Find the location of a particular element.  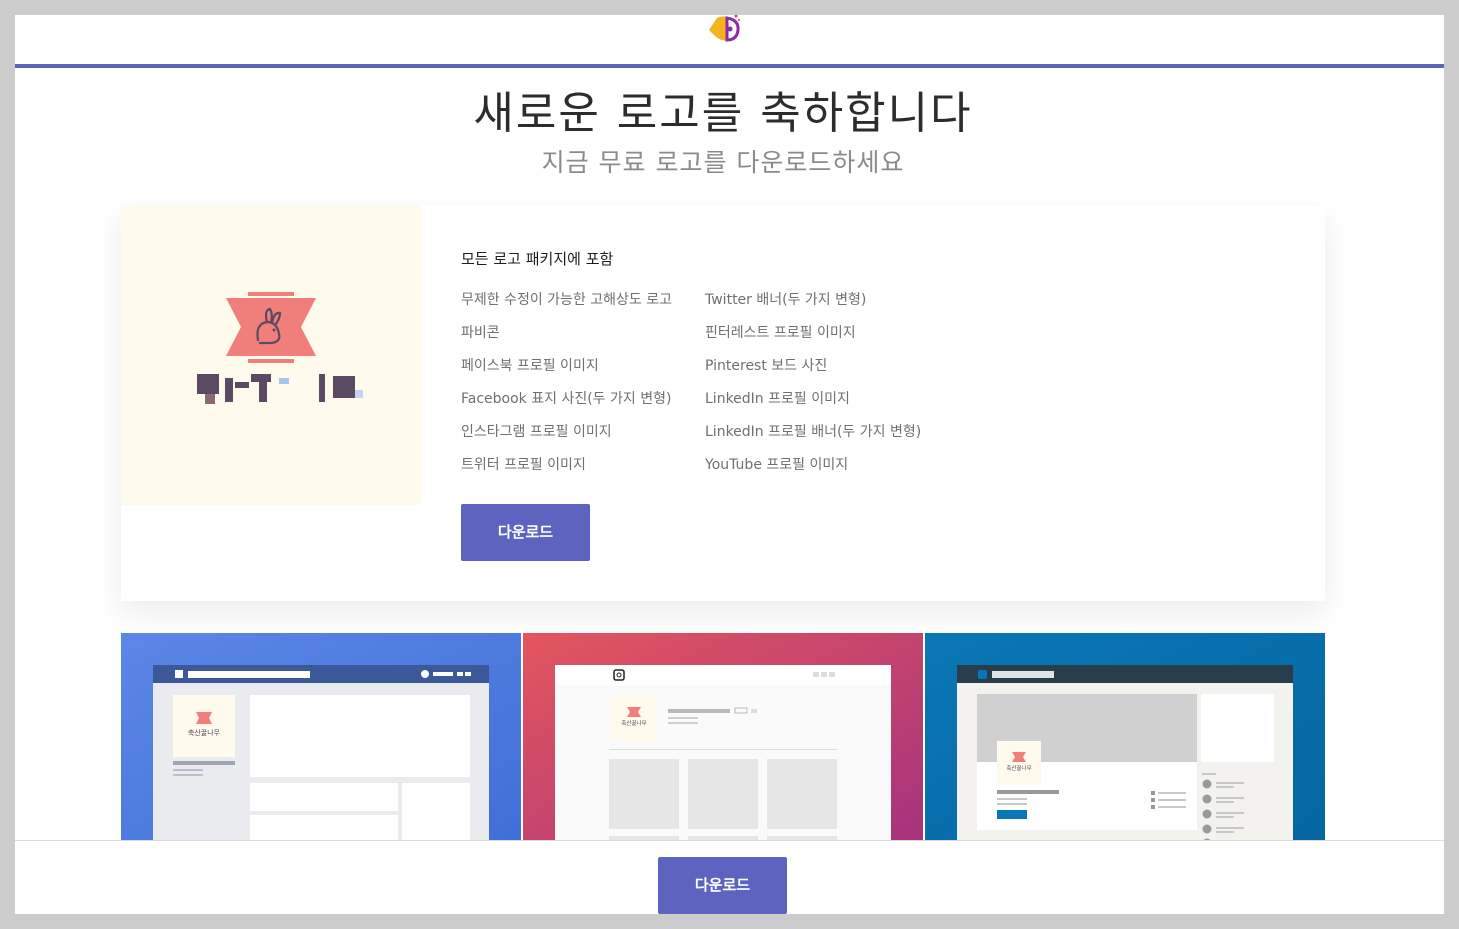

list-item: Twitter 배너(두 가지 변형) is located at coordinates (786, 300).